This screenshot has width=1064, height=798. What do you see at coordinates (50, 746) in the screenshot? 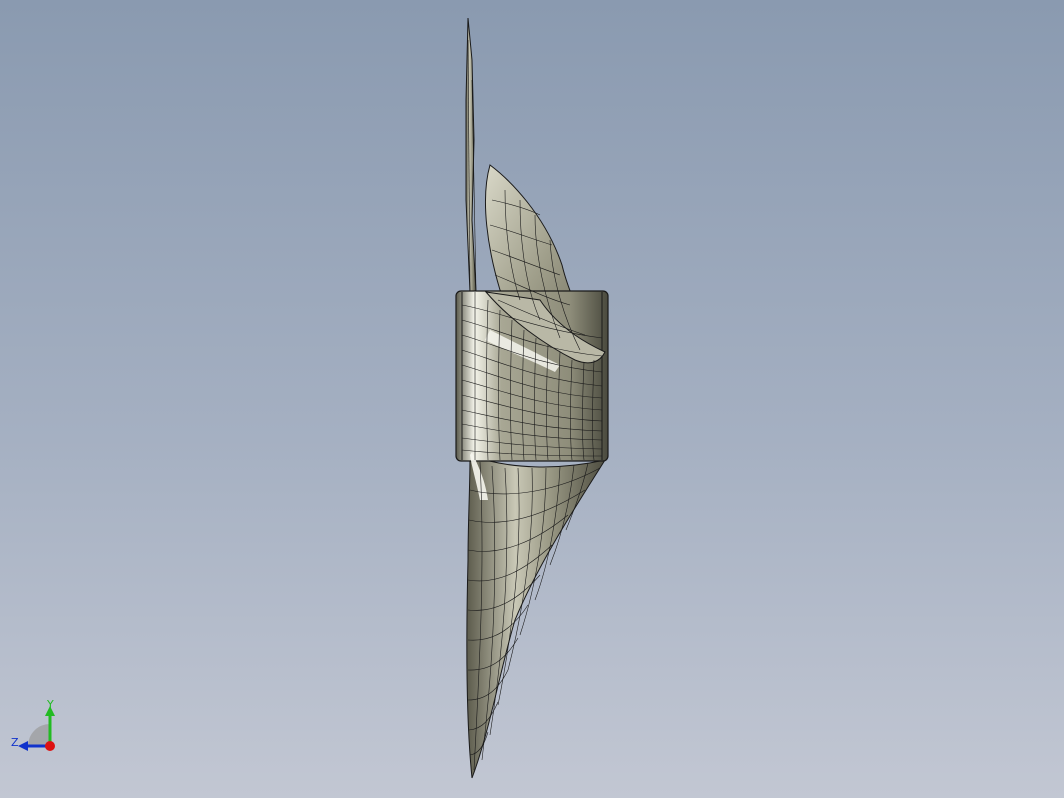
I see `x-axis-dot` at bounding box center [50, 746].